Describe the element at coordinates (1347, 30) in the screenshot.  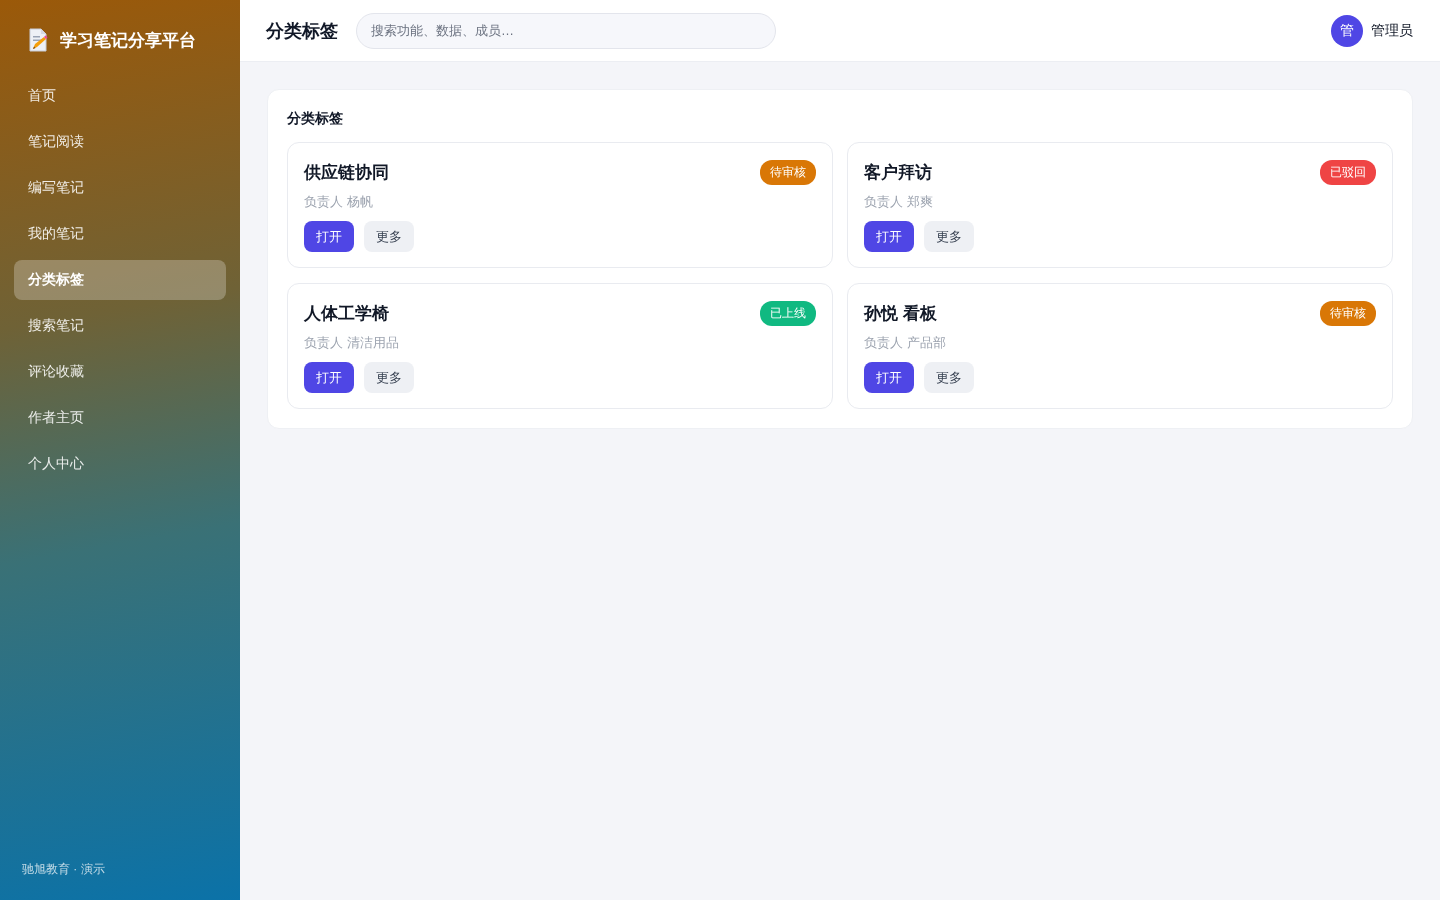
I see `user-avatar: 管` at that location.